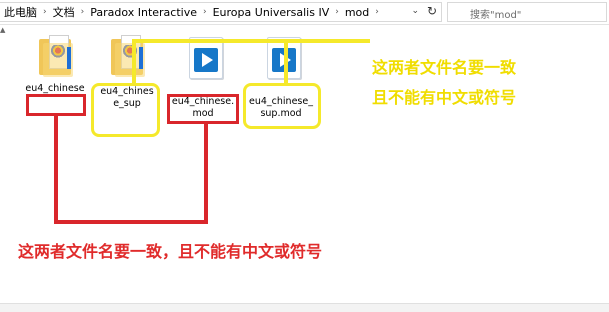 This screenshot has height=312, width=609. Describe the element at coordinates (282, 106) in the screenshot. I see `yellow-highlight-box-mod` at that location.